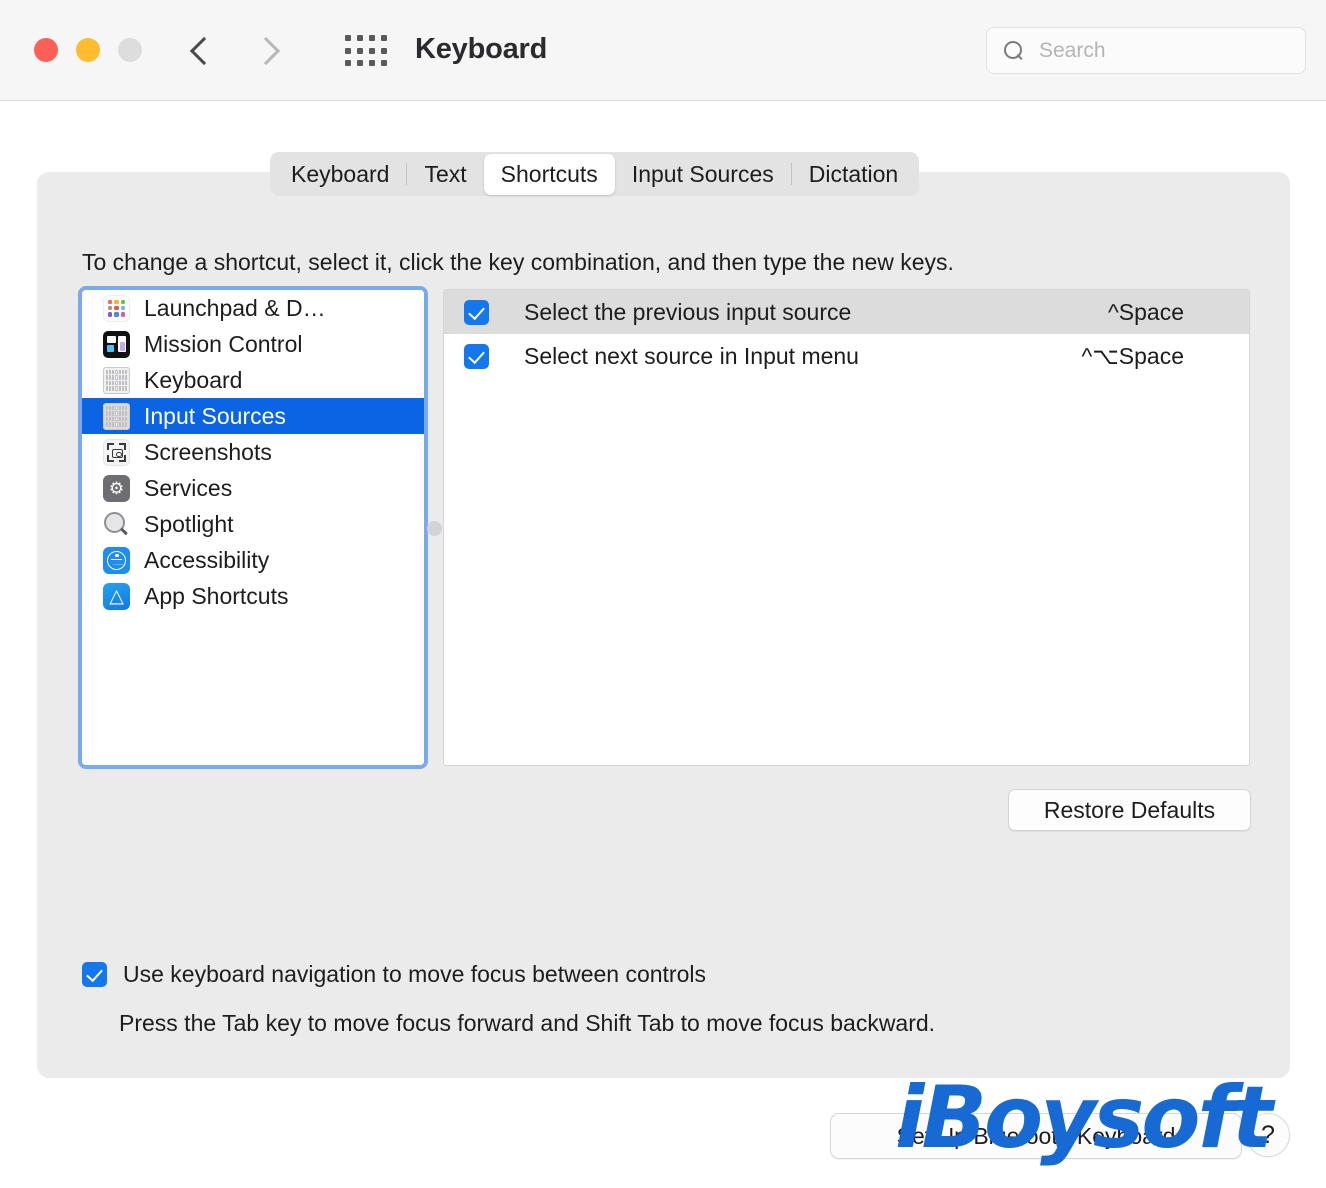 This screenshot has height=1188, width=1326. What do you see at coordinates (215, 415) in the screenshot?
I see `sidebar-item-label: Input Sources` at bounding box center [215, 415].